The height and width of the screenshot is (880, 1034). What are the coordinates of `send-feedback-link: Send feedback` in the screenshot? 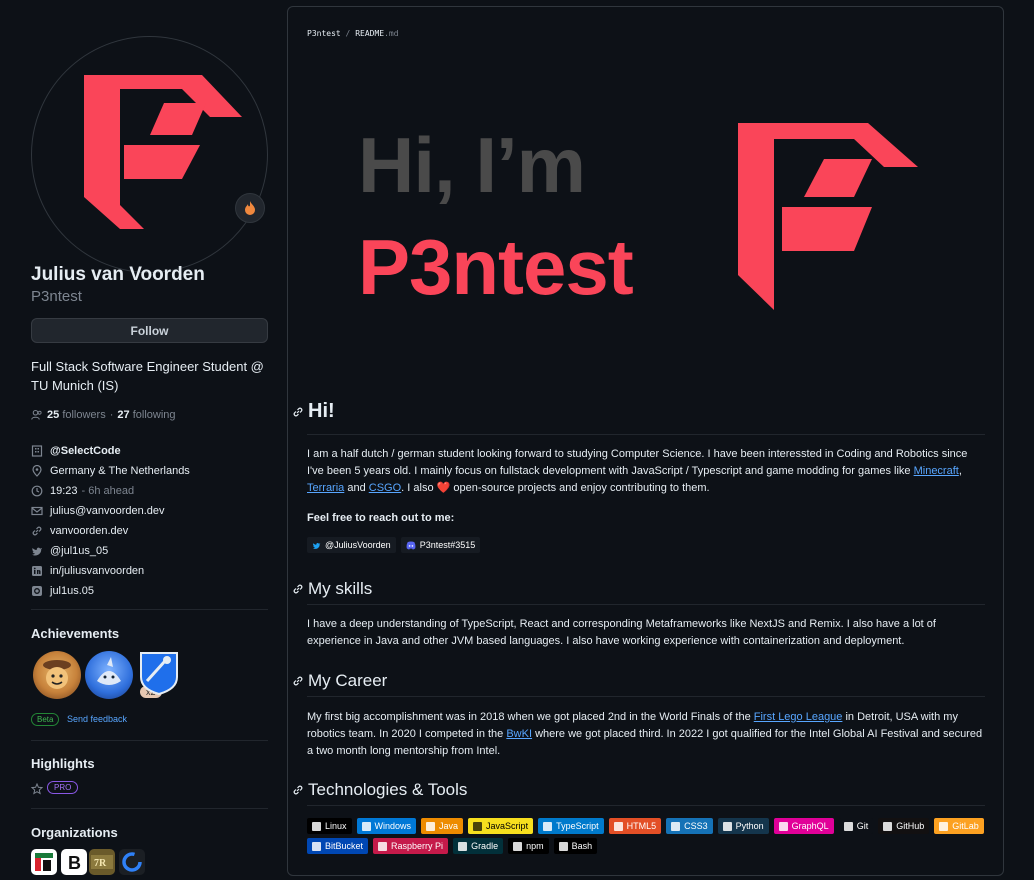 It's located at (97, 719).